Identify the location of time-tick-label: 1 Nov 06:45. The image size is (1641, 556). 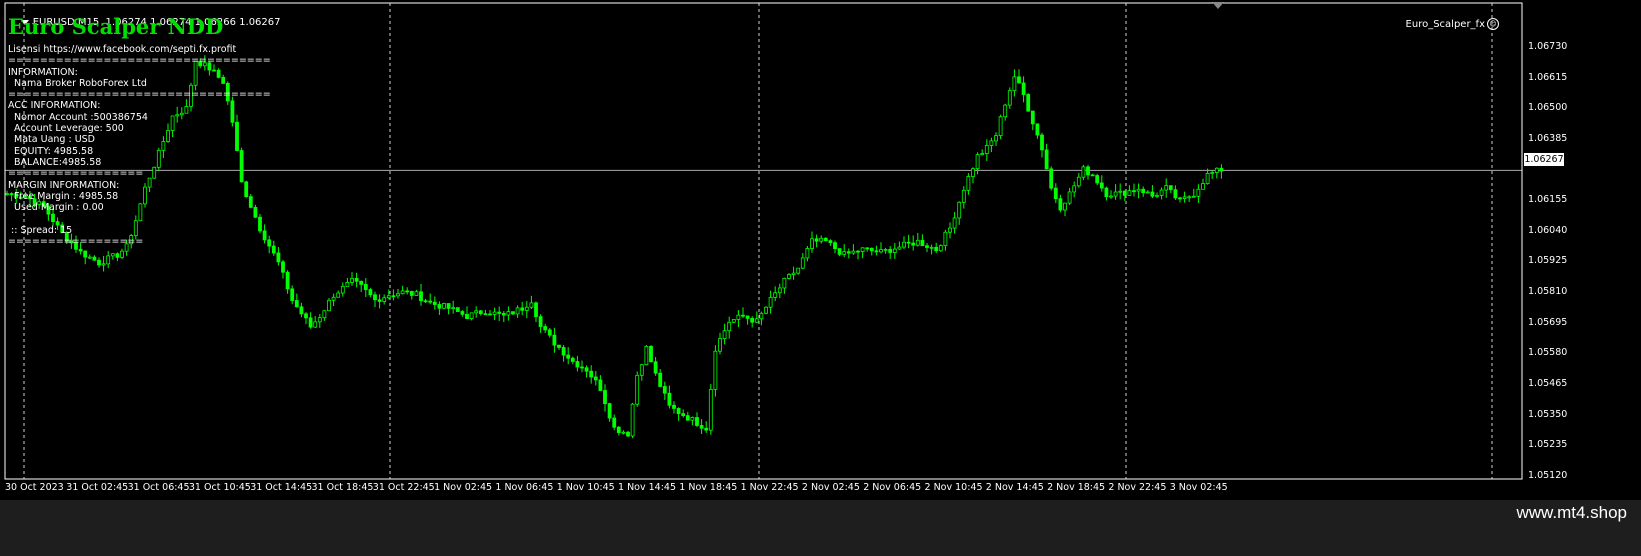
(524, 487).